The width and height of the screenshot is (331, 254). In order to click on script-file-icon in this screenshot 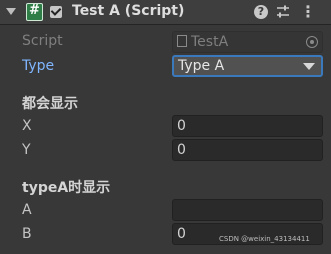, I will do `click(182, 40)`.